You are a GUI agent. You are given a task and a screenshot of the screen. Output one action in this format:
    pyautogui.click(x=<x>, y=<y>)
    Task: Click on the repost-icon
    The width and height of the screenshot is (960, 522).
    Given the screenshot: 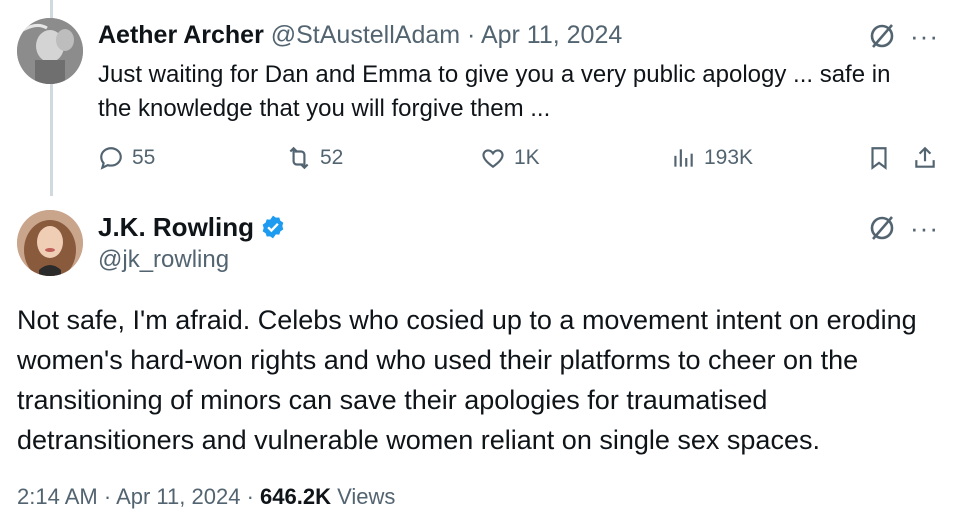 What is the action you would take?
    pyautogui.click(x=299, y=158)
    